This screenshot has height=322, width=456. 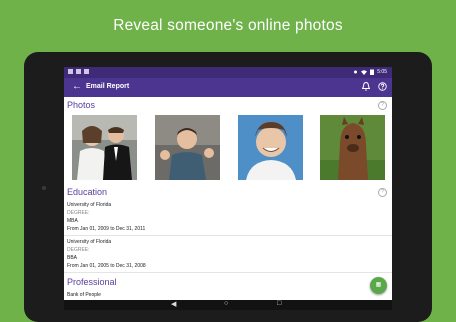 What do you see at coordinates (372, 72) in the screenshot?
I see `battery-icon` at bounding box center [372, 72].